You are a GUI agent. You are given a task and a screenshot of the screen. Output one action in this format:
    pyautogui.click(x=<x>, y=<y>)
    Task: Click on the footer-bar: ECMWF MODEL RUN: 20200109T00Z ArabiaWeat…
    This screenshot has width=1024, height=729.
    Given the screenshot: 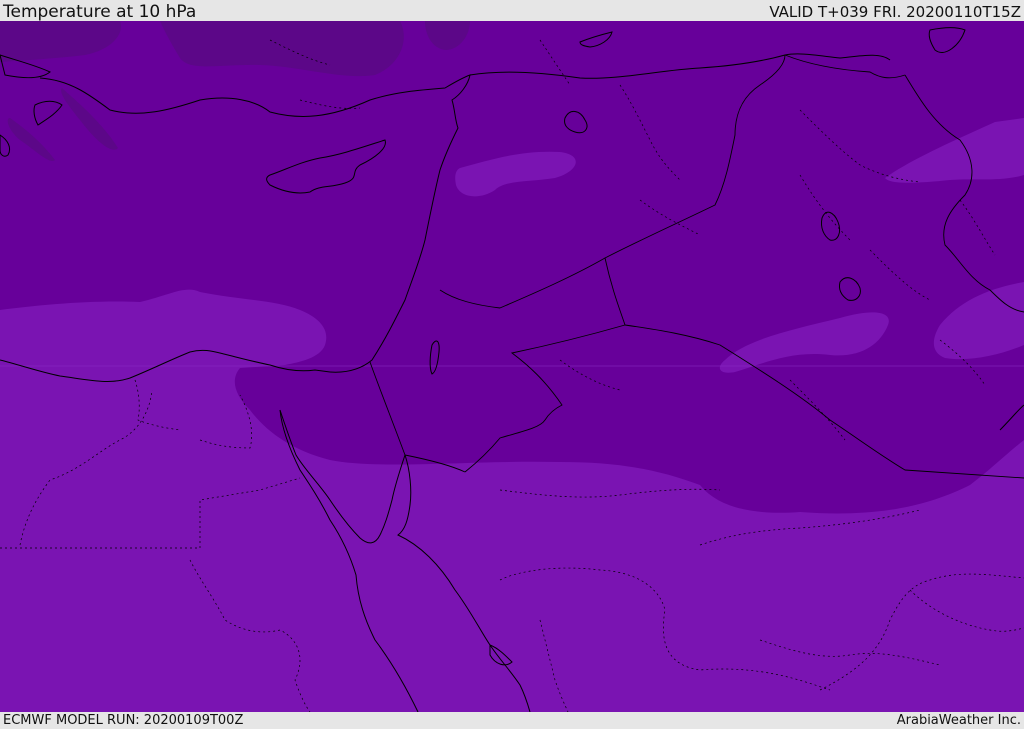 What is the action you would take?
    pyautogui.click(x=512, y=720)
    